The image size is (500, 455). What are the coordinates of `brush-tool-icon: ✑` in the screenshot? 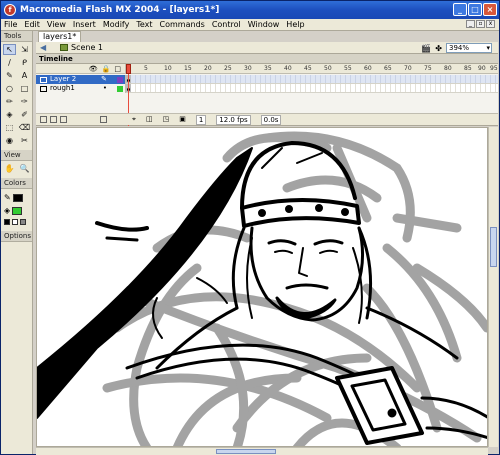 It's located at (24, 101).